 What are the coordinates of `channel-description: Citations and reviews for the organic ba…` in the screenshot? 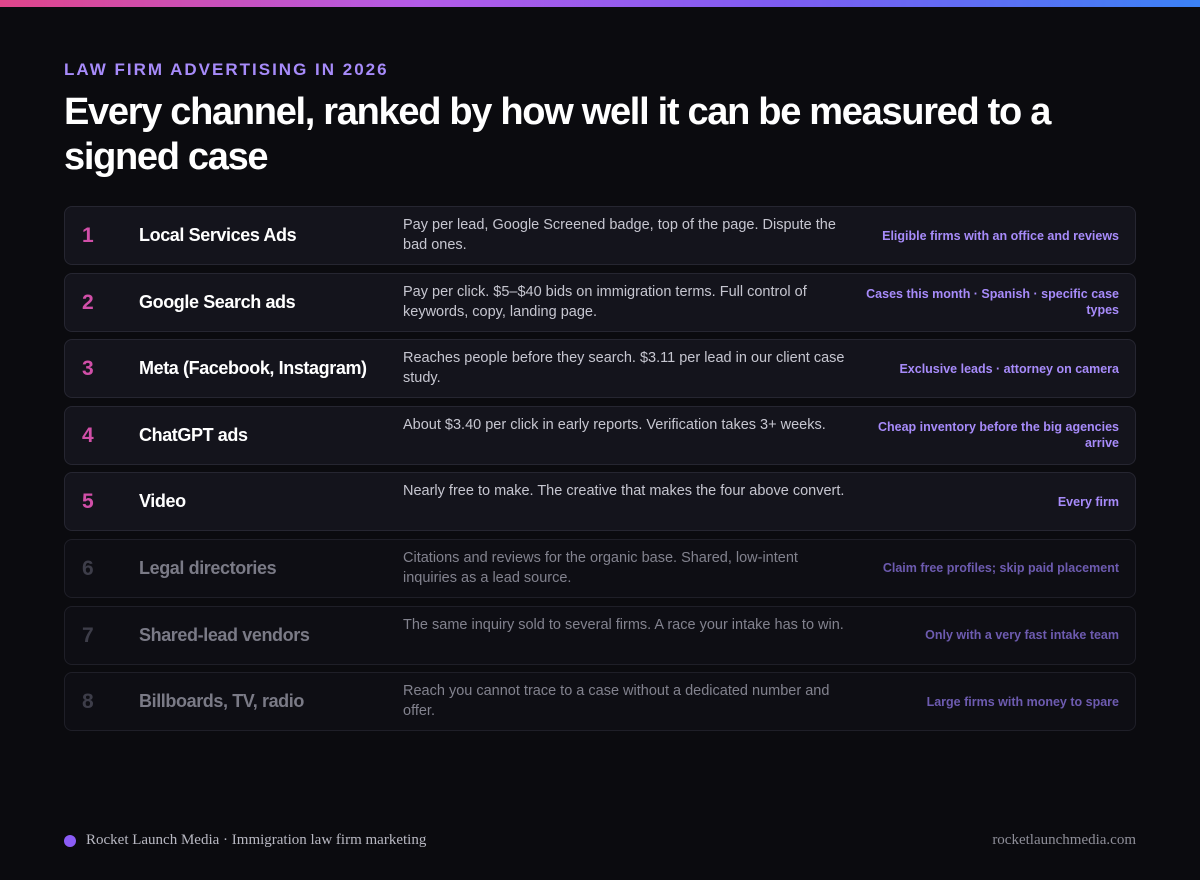 It's located at (600, 567).